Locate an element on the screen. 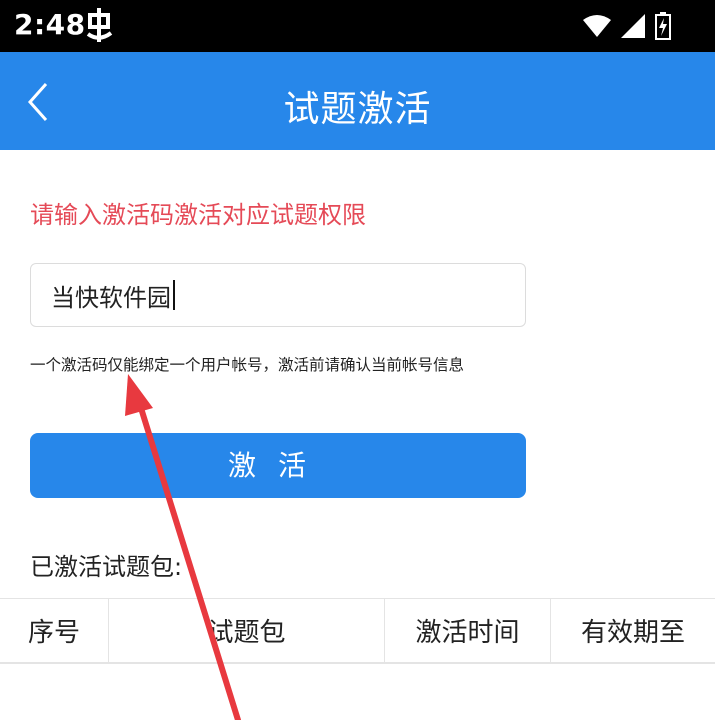 The height and width of the screenshot is (720, 715). status-icons is located at coordinates (627, 26).